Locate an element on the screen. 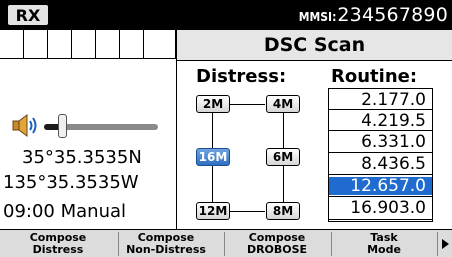 The width and height of the screenshot is (452, 257). routine-frequency-item: 6.331.0 is located at coordinates (380, 142).